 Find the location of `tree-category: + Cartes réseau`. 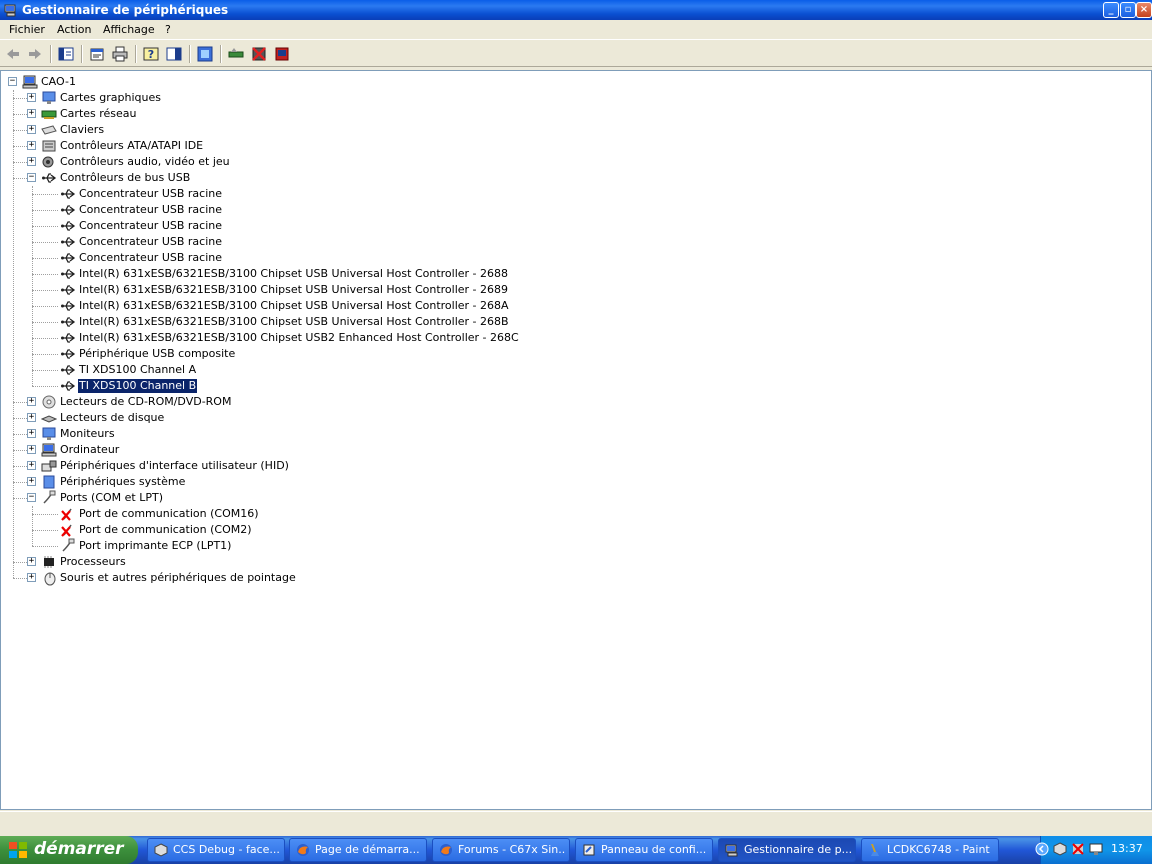

tree-category: + Cartes réseau is located at coordinates (576, 114).